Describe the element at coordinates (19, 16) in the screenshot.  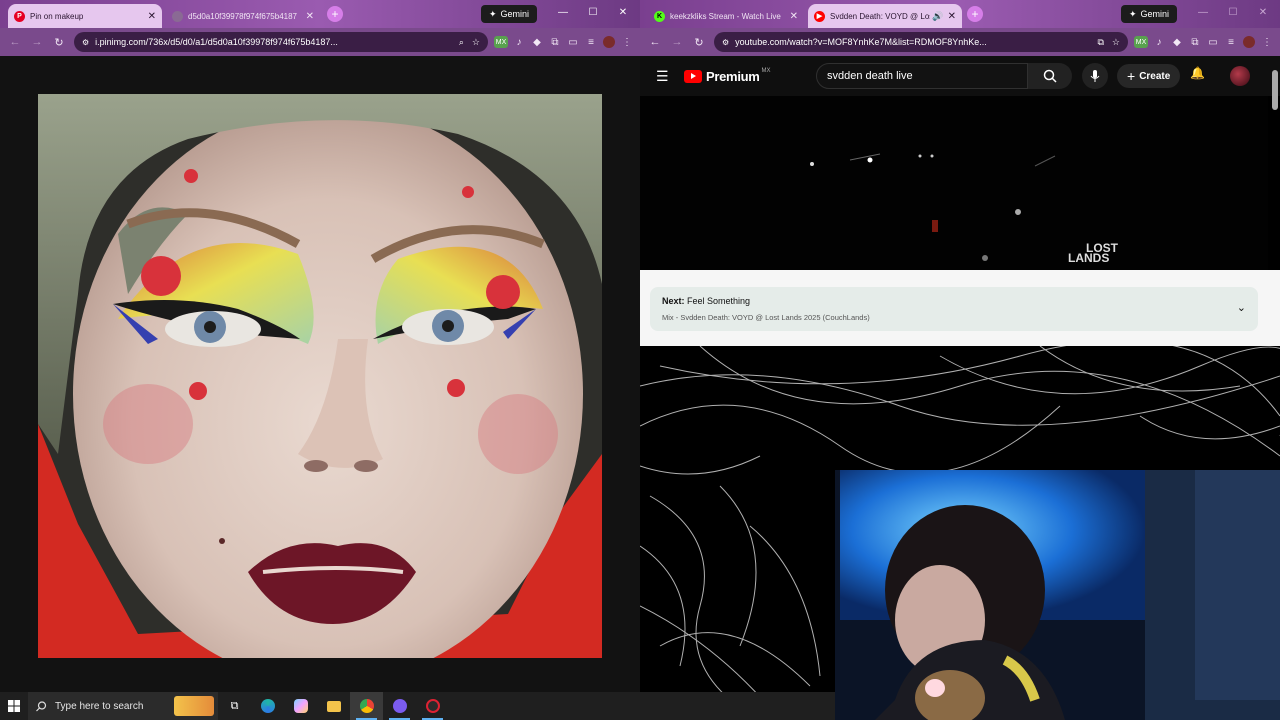
I see `pinterest-icon: P` at that location.